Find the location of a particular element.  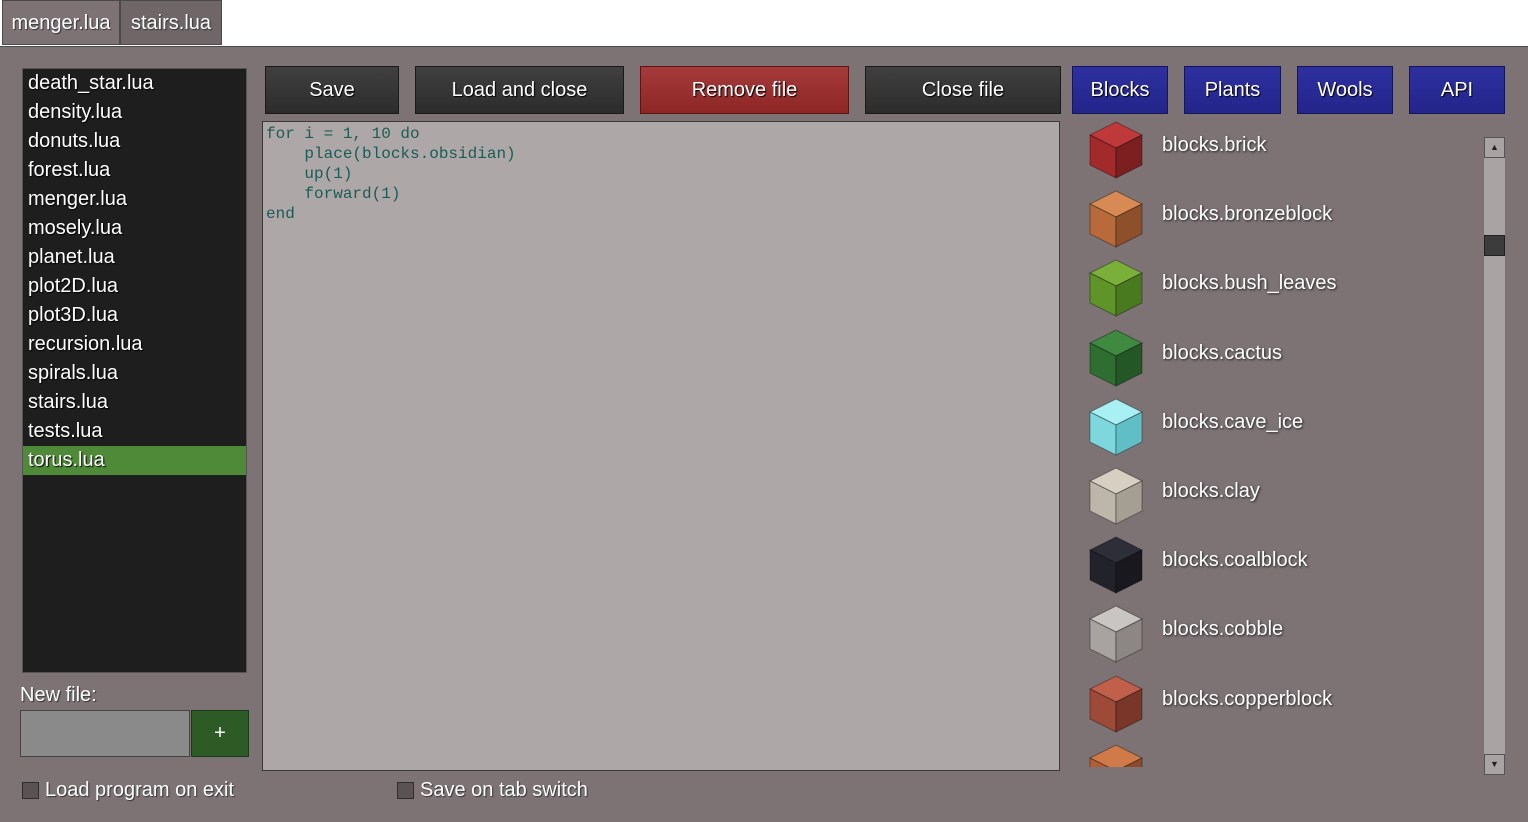

wools-tab-button: Wools is located at coordinates (1345, 90).